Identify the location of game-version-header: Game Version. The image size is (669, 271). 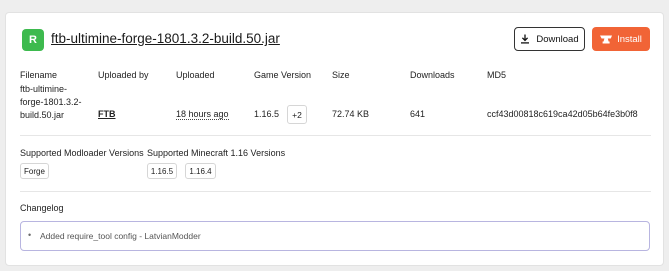
(283, 75).